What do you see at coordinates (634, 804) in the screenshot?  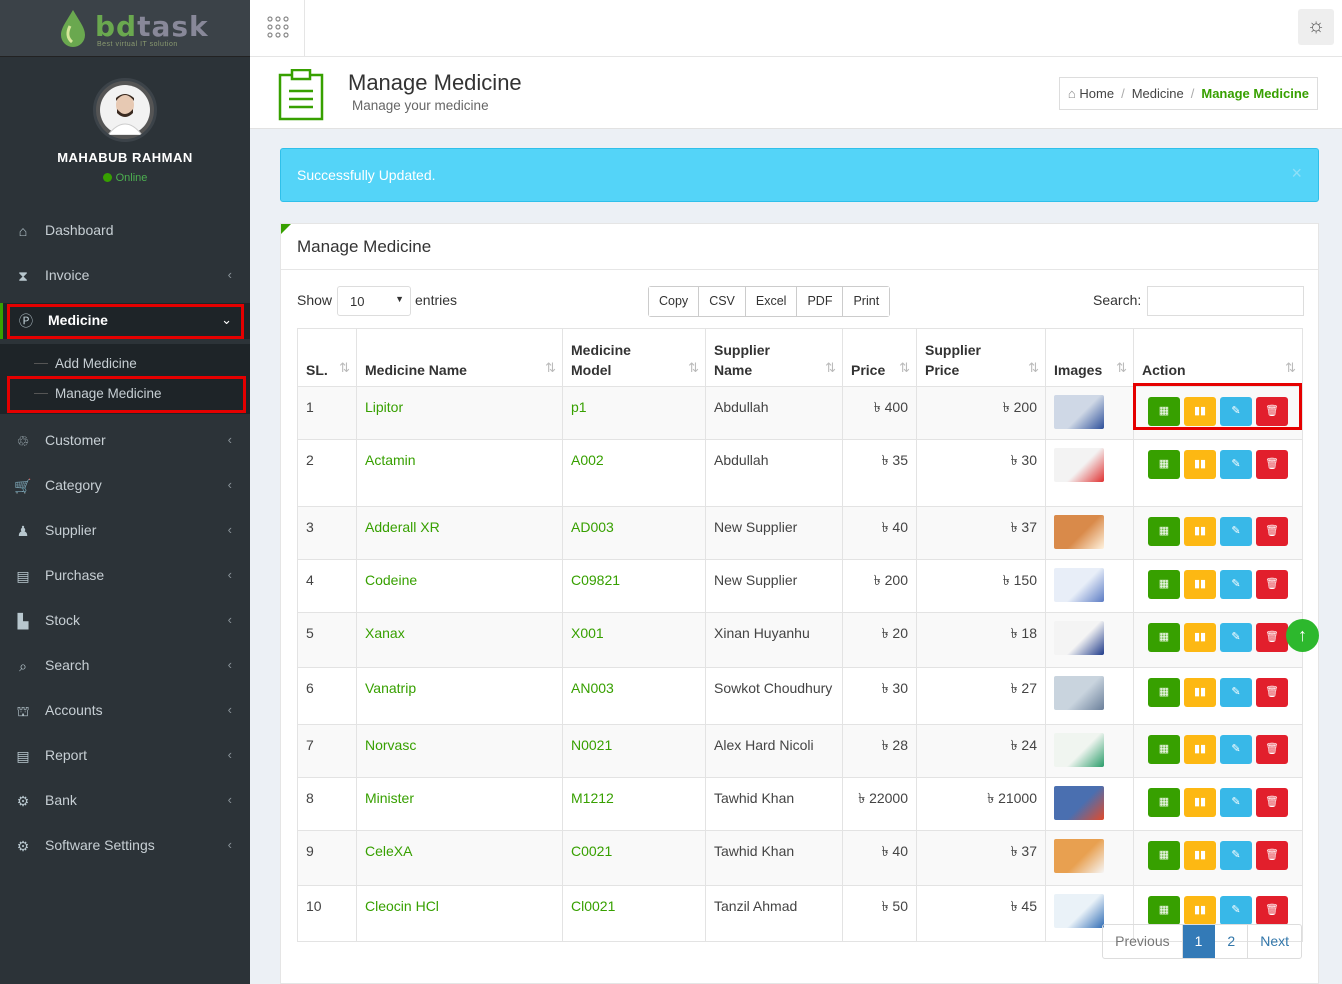 I see `cell-medicine-model: M1212` at bounding box center [634, 804].